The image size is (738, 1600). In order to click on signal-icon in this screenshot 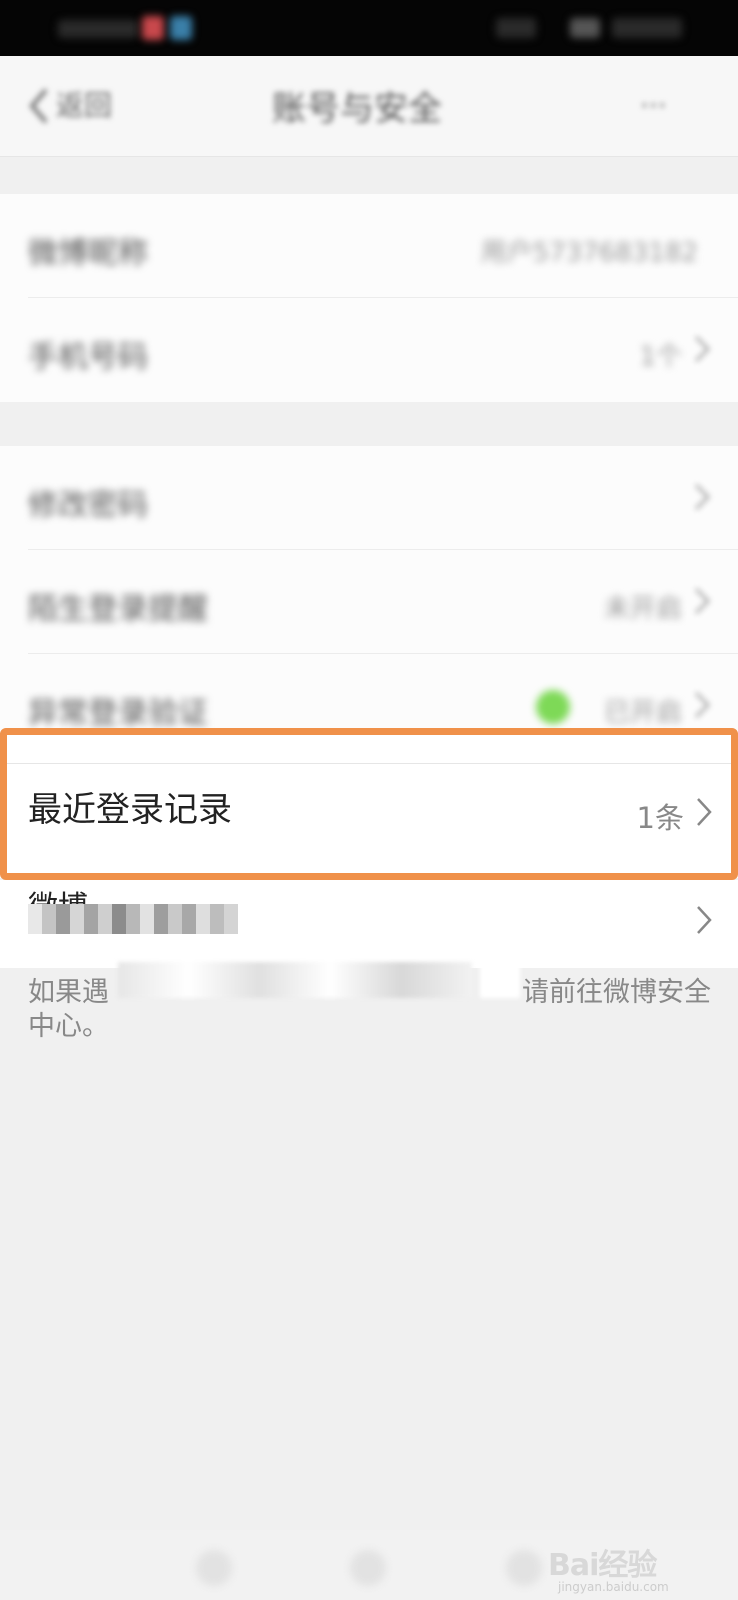, I will do `click(516, 28)`.